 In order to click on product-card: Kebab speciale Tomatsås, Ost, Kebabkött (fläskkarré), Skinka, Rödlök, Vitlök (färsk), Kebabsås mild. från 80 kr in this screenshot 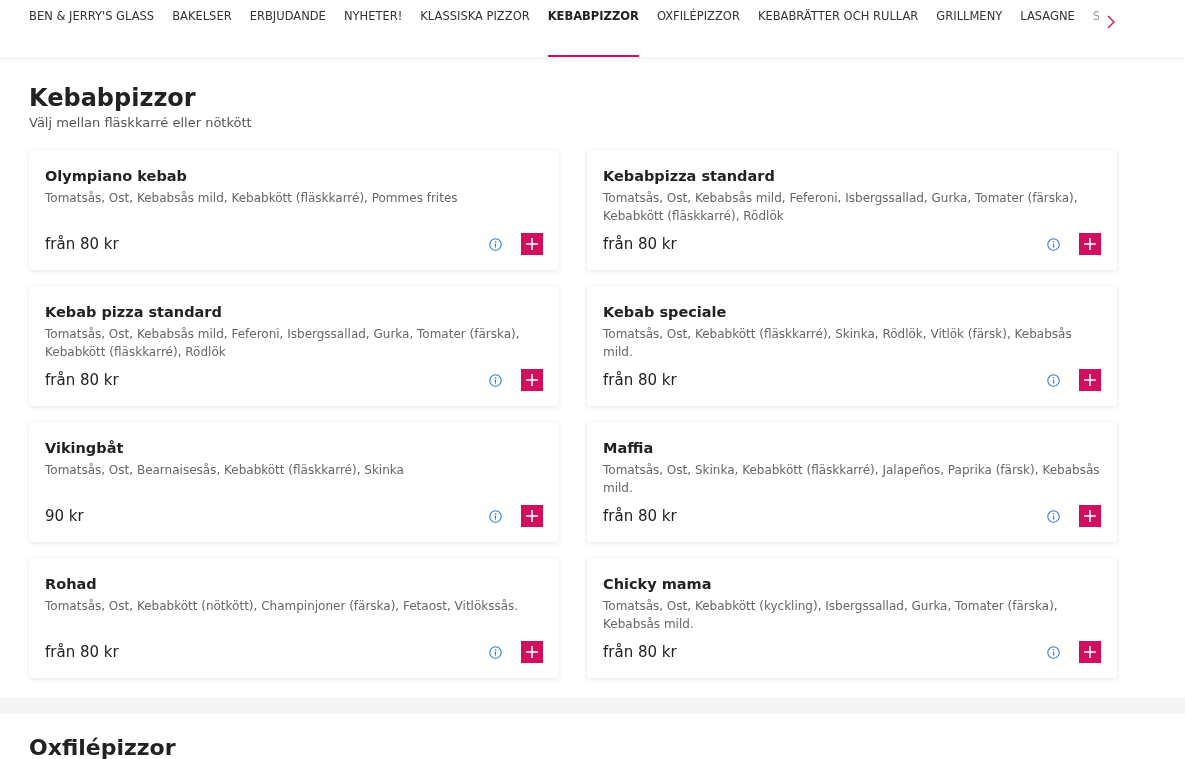, I will do `click(852, 345)`.